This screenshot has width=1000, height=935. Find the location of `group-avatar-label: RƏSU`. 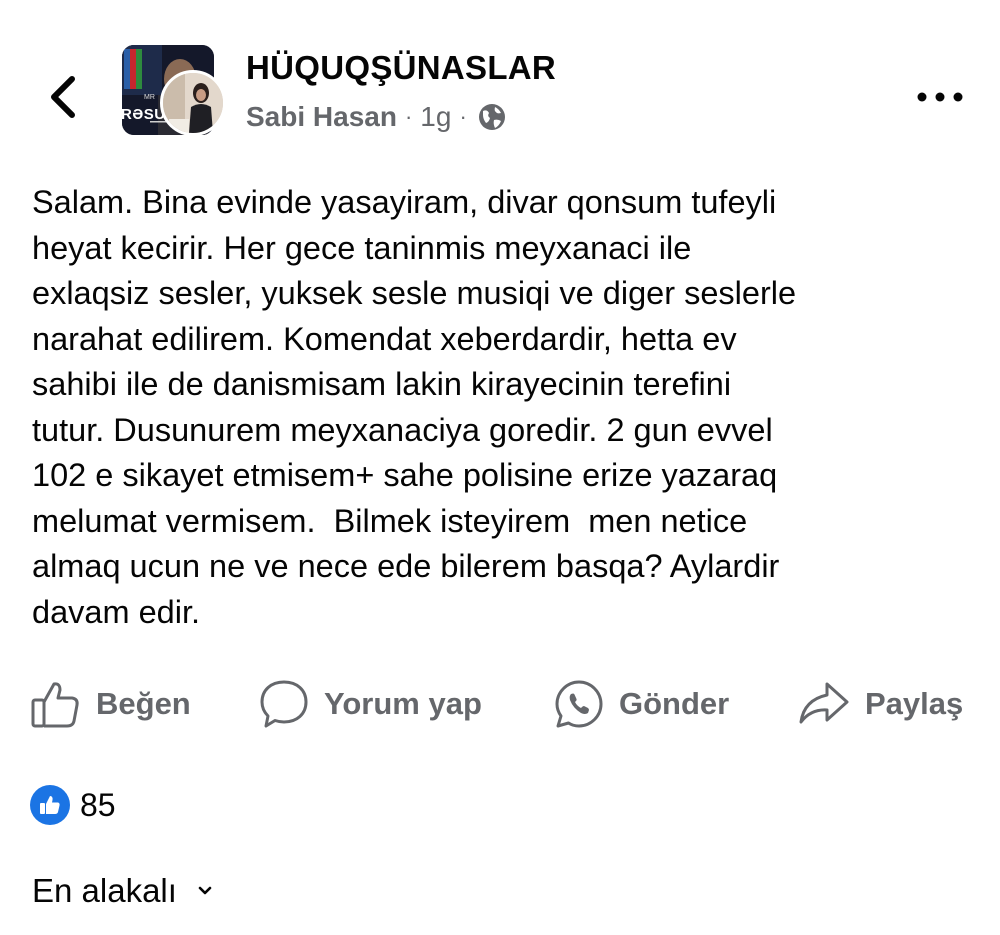

group-avatar-label: RƏSU is located at coordinates (144, 114).